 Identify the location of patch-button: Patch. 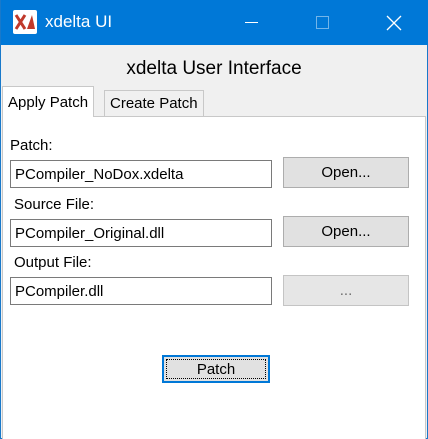
(216, 369).